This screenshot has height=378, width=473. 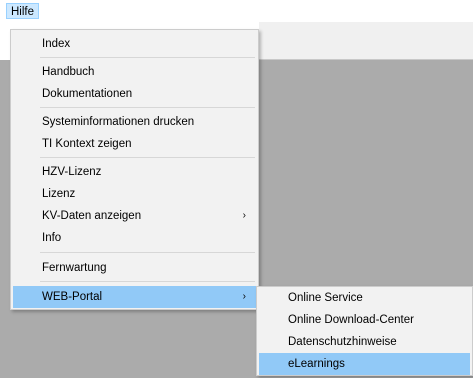 What do you see at coordinates (134, 144) in the screenshot?
I see `menu-item-ti-kontext-zeigen: TI Kontext zeigen` at bounding box center [134, 144].